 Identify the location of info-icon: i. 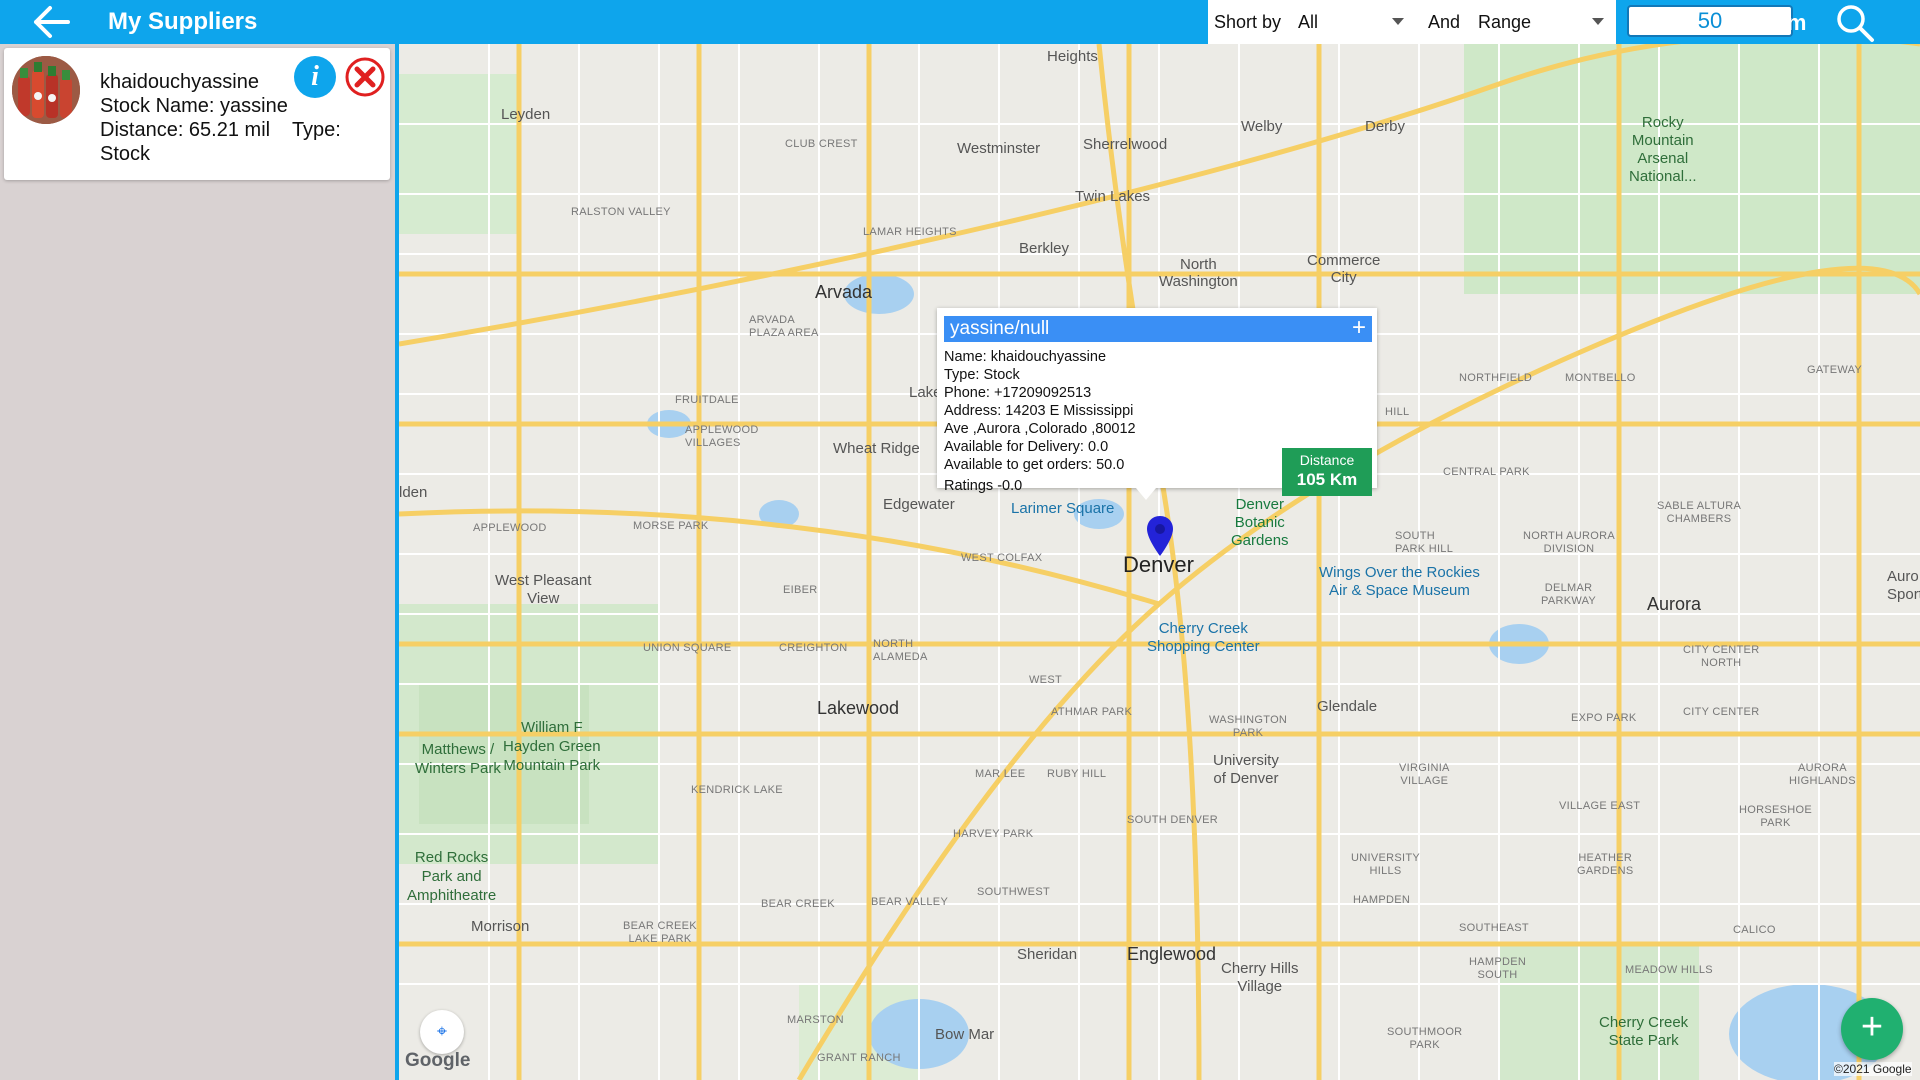
(315, 76).